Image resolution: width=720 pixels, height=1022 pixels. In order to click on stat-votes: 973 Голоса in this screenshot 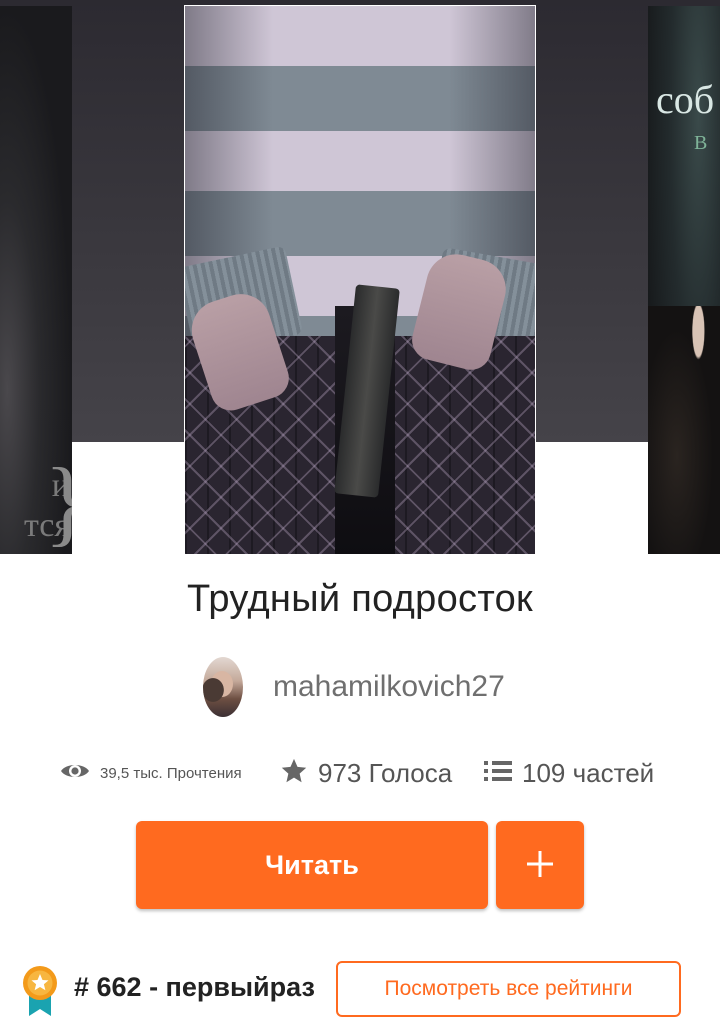, I will do `click(366, 773)`.